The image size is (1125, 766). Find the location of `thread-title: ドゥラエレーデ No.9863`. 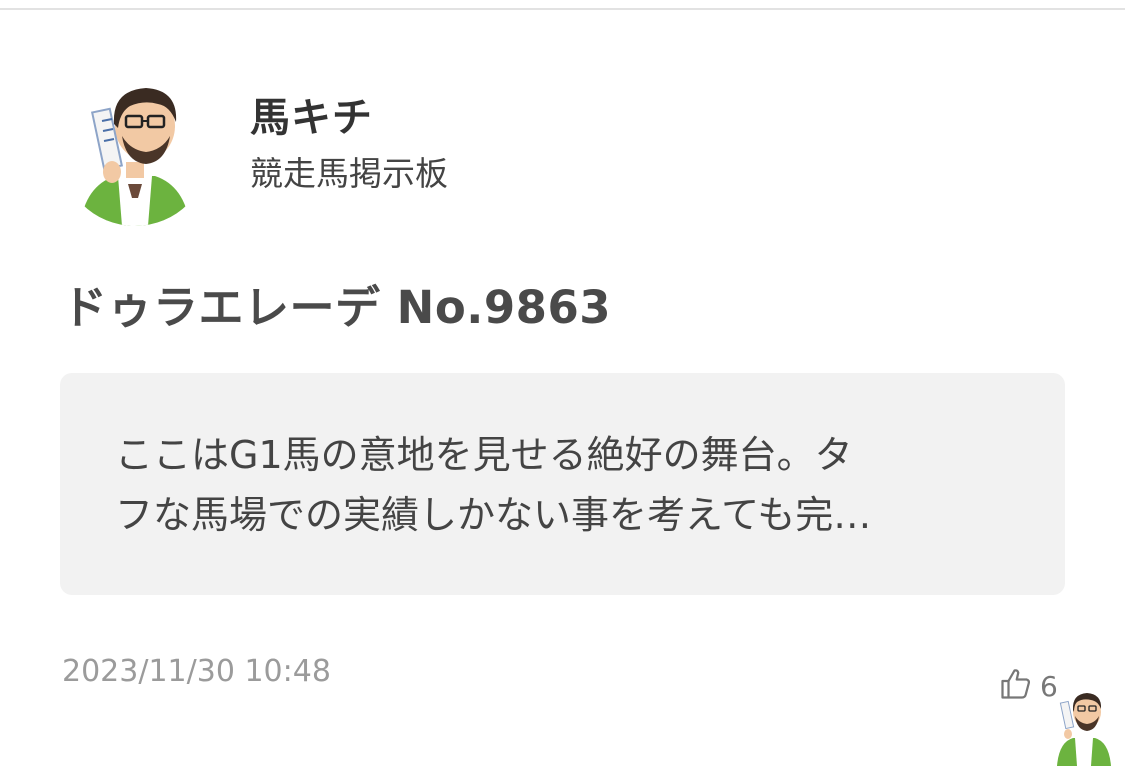

thread-title: ドゥラエレーデ No.9863 is located at coordinates (336, 308).